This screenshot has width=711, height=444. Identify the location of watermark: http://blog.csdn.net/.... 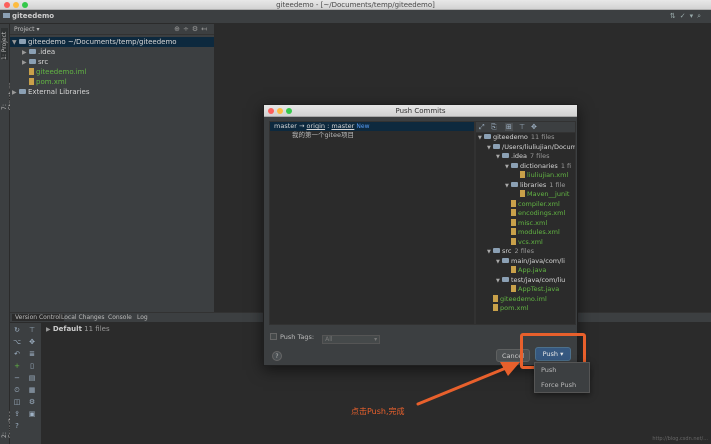
(680, 439).